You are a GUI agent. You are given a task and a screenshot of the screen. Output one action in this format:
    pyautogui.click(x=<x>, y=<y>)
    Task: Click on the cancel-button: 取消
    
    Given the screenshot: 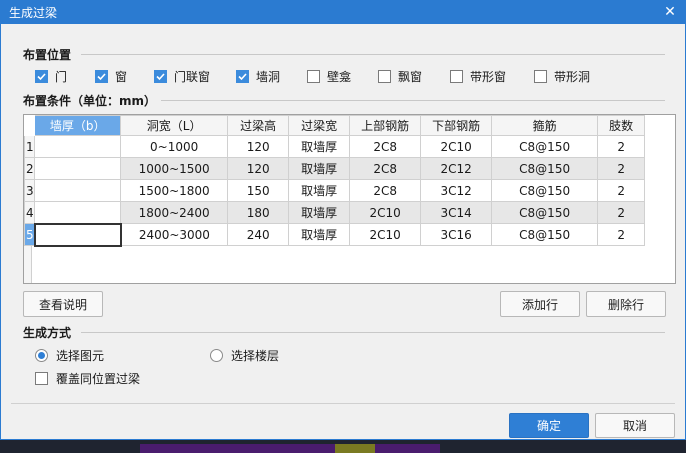 What is the action you would take?
    pyautogui.click(x=635, y=425)
    